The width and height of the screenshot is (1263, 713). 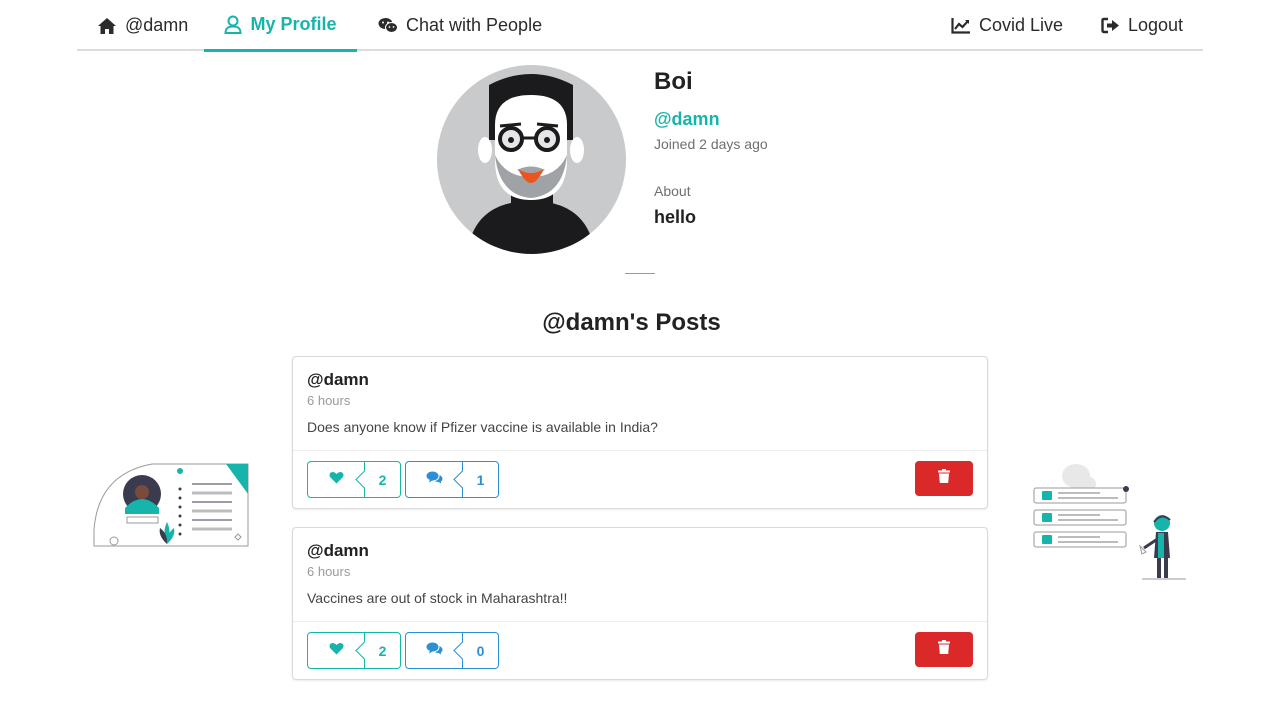 I want to click on nav-covid-label: Covid Live, so click(x=1021, y=25).